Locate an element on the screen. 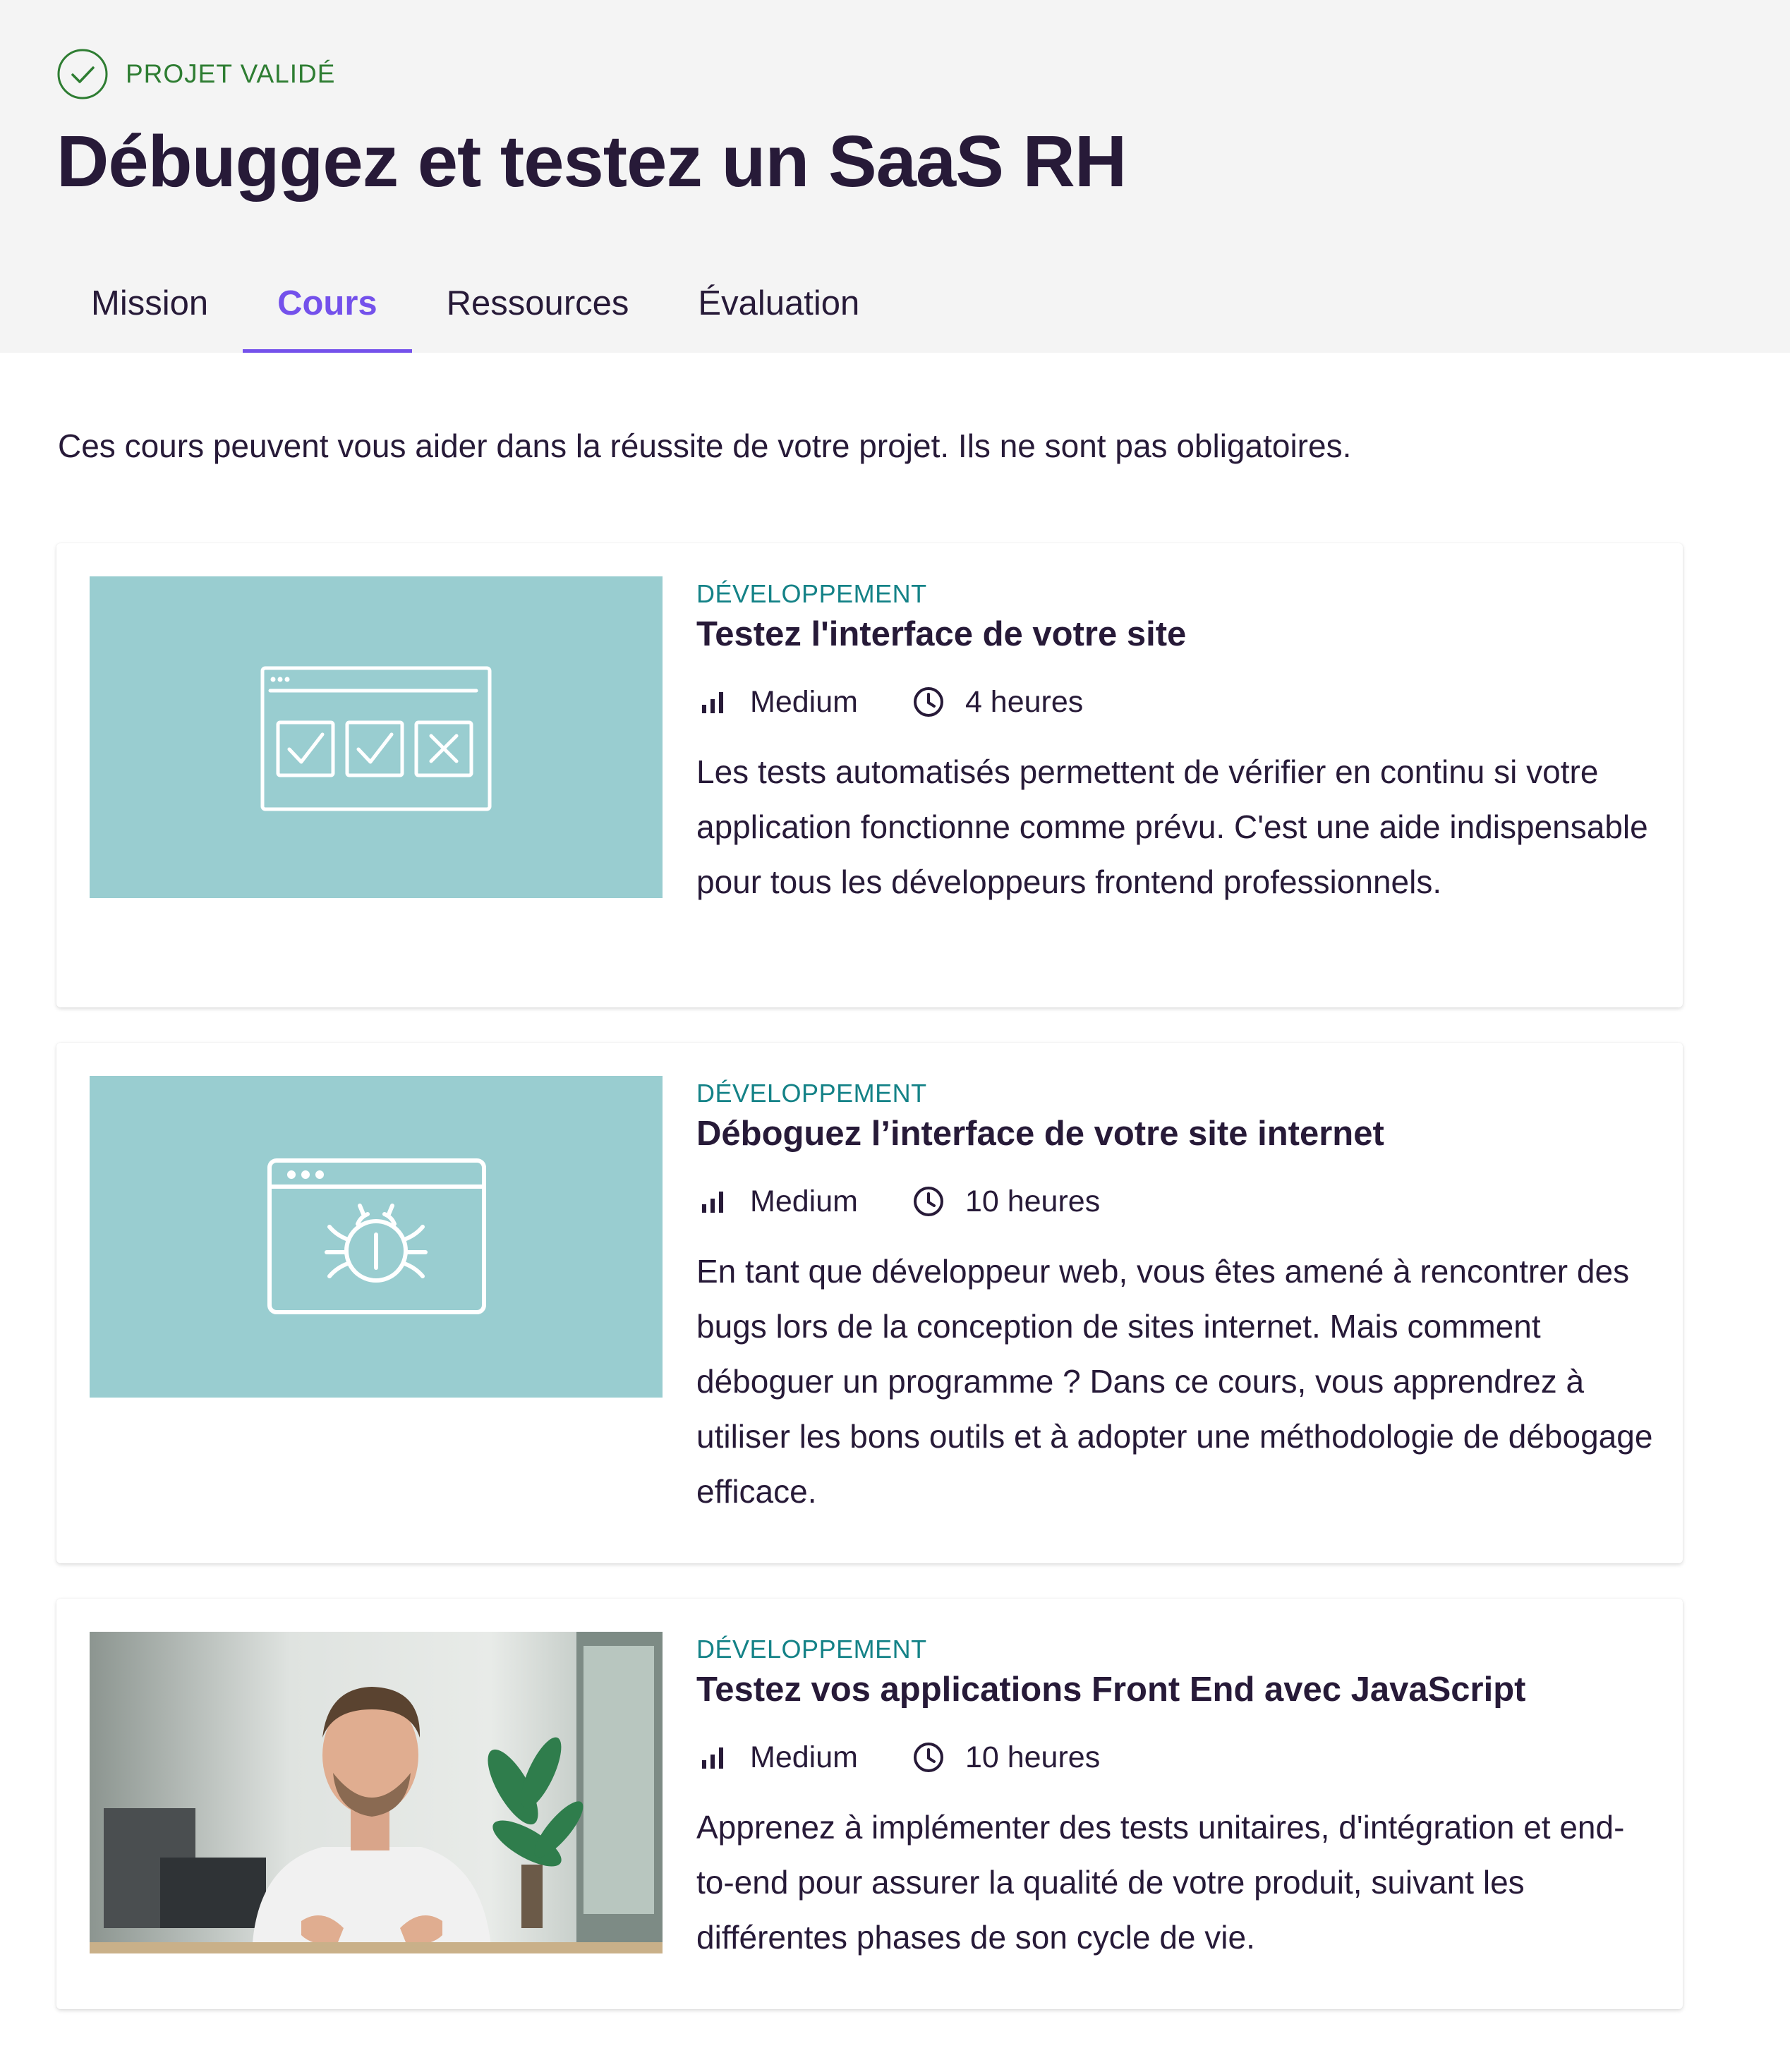 This screenshot has width=1790, height=2072. tab-ressources: Ressources is located at coordinates (538, 310).